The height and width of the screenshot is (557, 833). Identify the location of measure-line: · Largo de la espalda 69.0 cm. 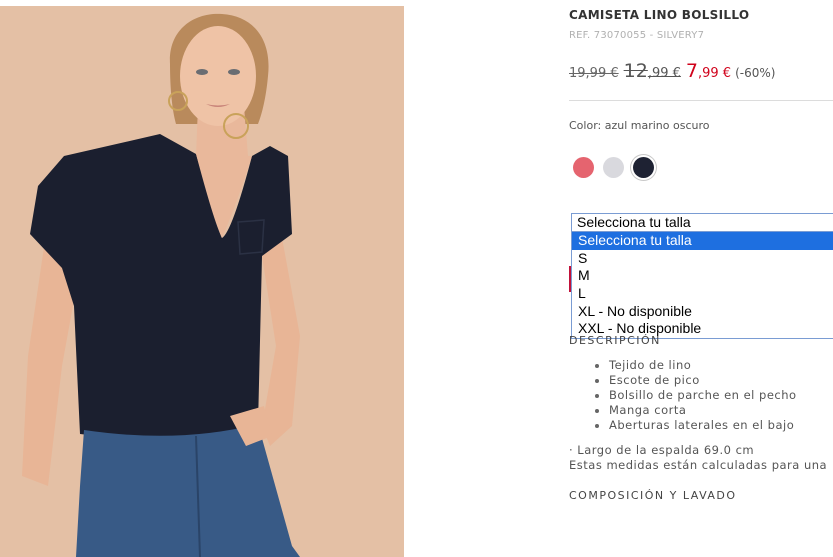
(662, 450).